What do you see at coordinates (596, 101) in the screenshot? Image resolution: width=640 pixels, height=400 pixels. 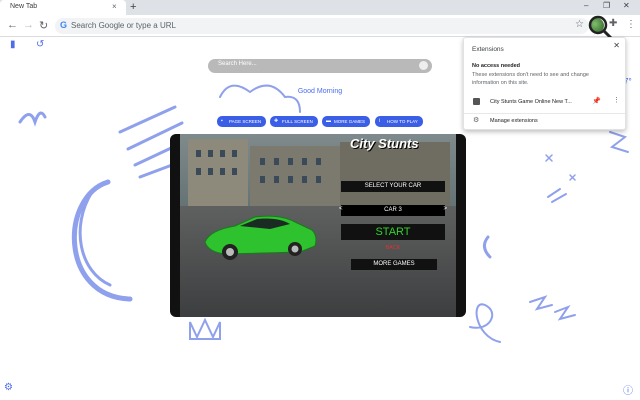 I see `pin-icon: 📌` at bounding box center [596, 101].